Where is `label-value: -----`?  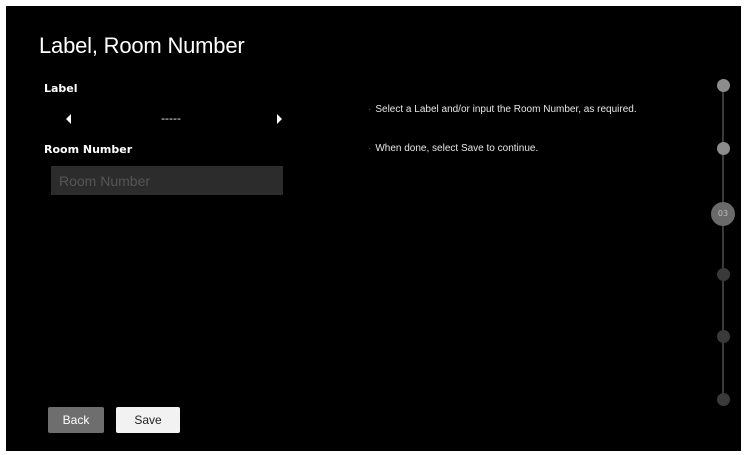 label-value: ----- is located at coordinates (171, 118).